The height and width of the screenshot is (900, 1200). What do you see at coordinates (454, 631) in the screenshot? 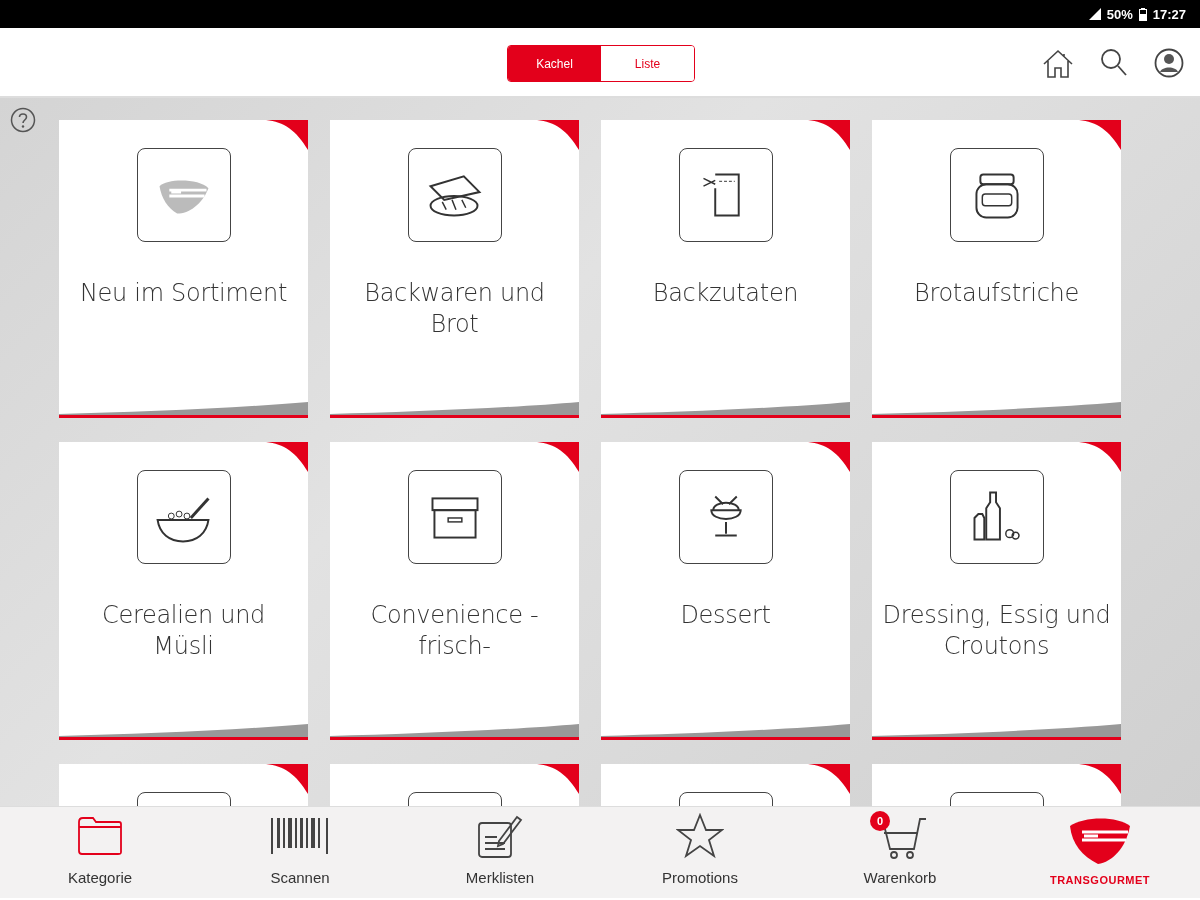
I see `tile-label: Convenience - frisch-` at bounding box center [454, 631].